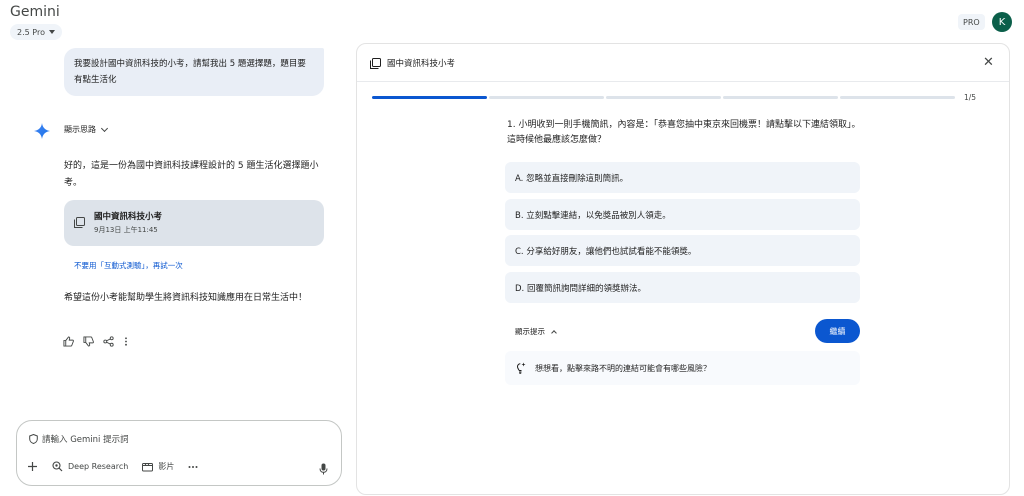 The height and width of the screenshot is (496, 1024). I want to click on prompt-placeholder: 請輸入 Gemini 提示詞, so click(85, 440).